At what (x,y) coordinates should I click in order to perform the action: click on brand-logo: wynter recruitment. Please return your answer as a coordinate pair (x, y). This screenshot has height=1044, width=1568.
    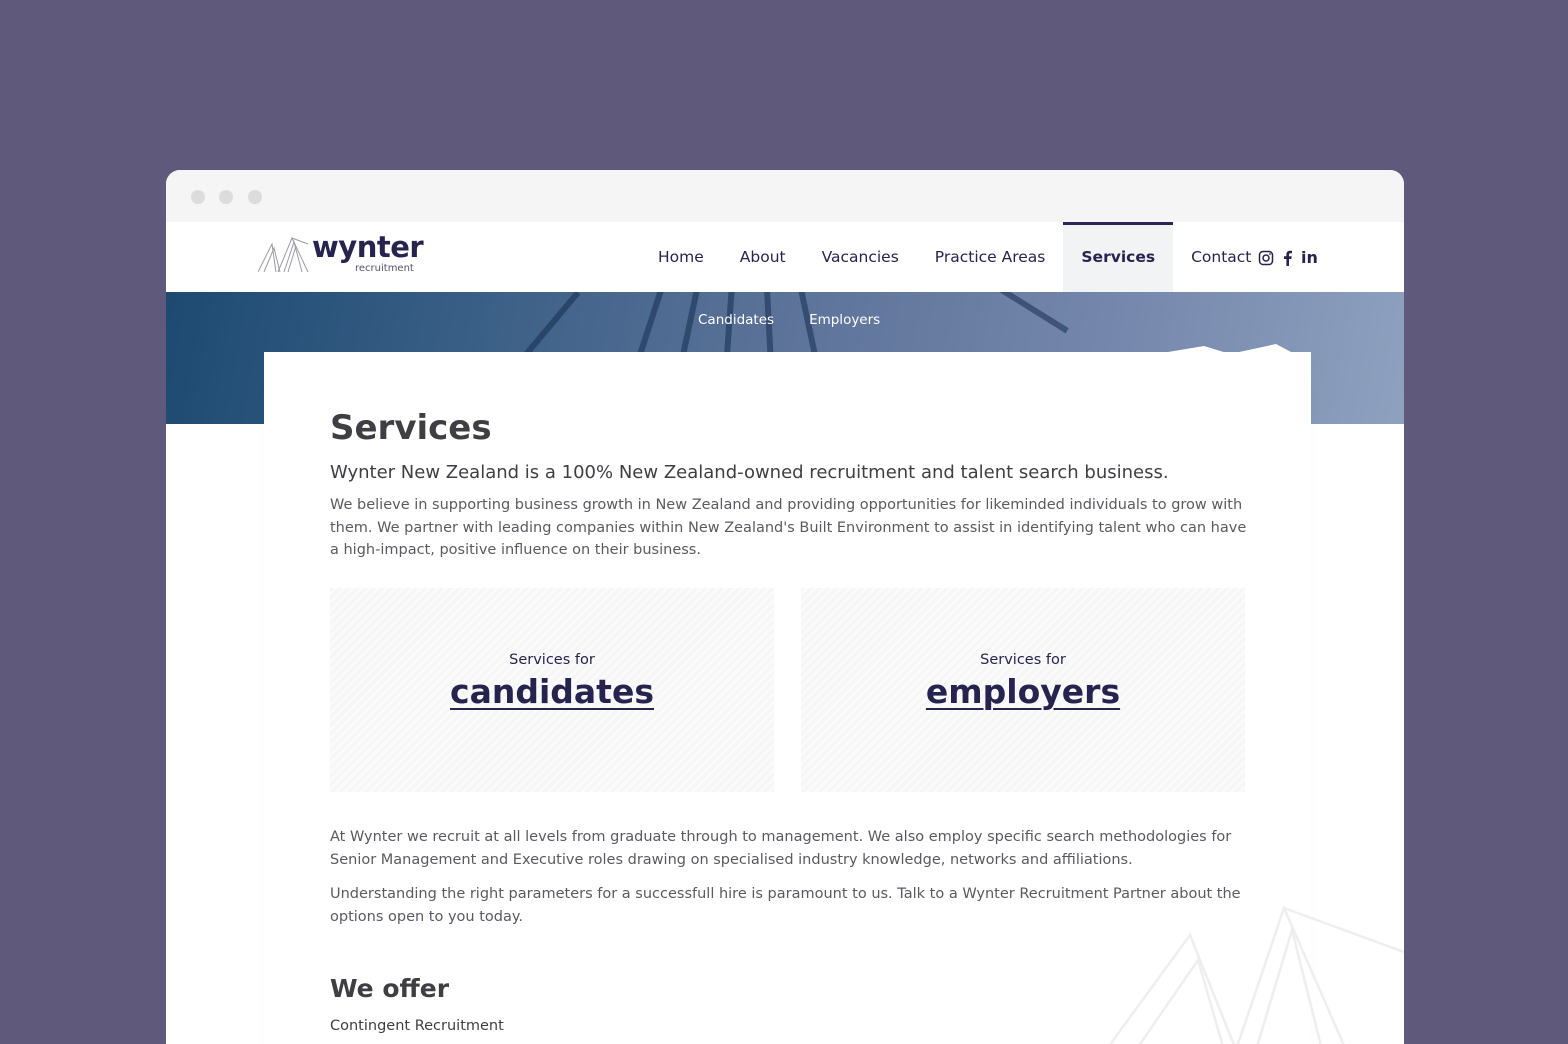
    Looking at the image, I should click on (341, 253).